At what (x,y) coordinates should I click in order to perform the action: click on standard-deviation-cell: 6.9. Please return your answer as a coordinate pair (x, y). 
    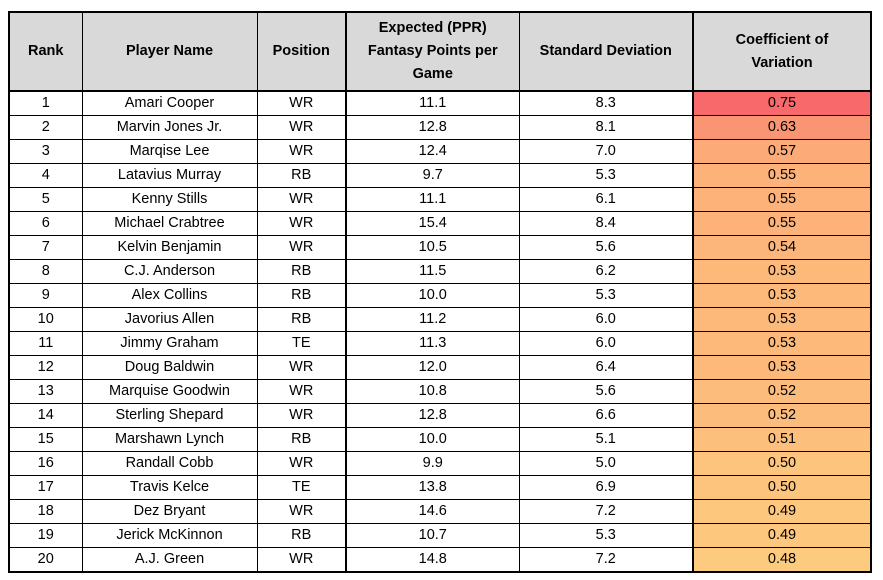
    Looking at the image, I should click on (606, 487).